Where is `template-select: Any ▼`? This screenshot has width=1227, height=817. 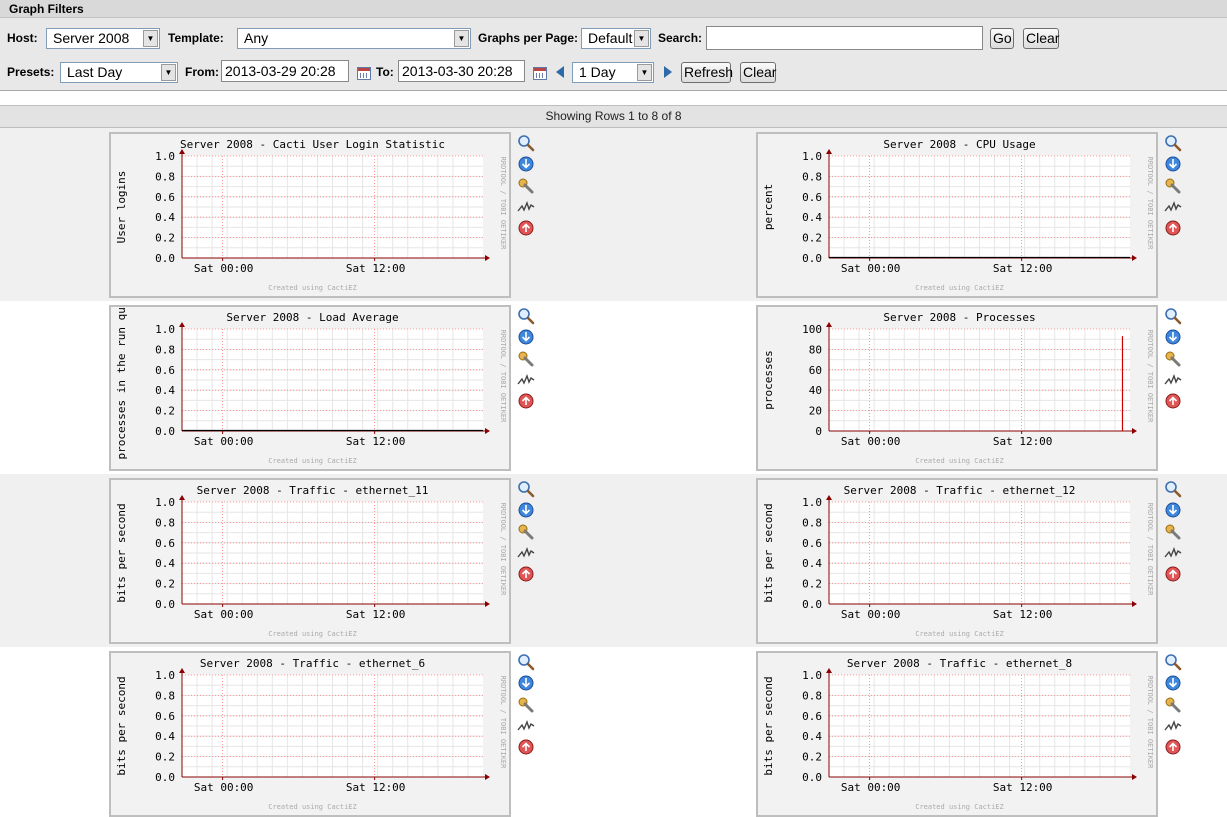 template-select: Any ▼ is located at coordinates (354, 38).